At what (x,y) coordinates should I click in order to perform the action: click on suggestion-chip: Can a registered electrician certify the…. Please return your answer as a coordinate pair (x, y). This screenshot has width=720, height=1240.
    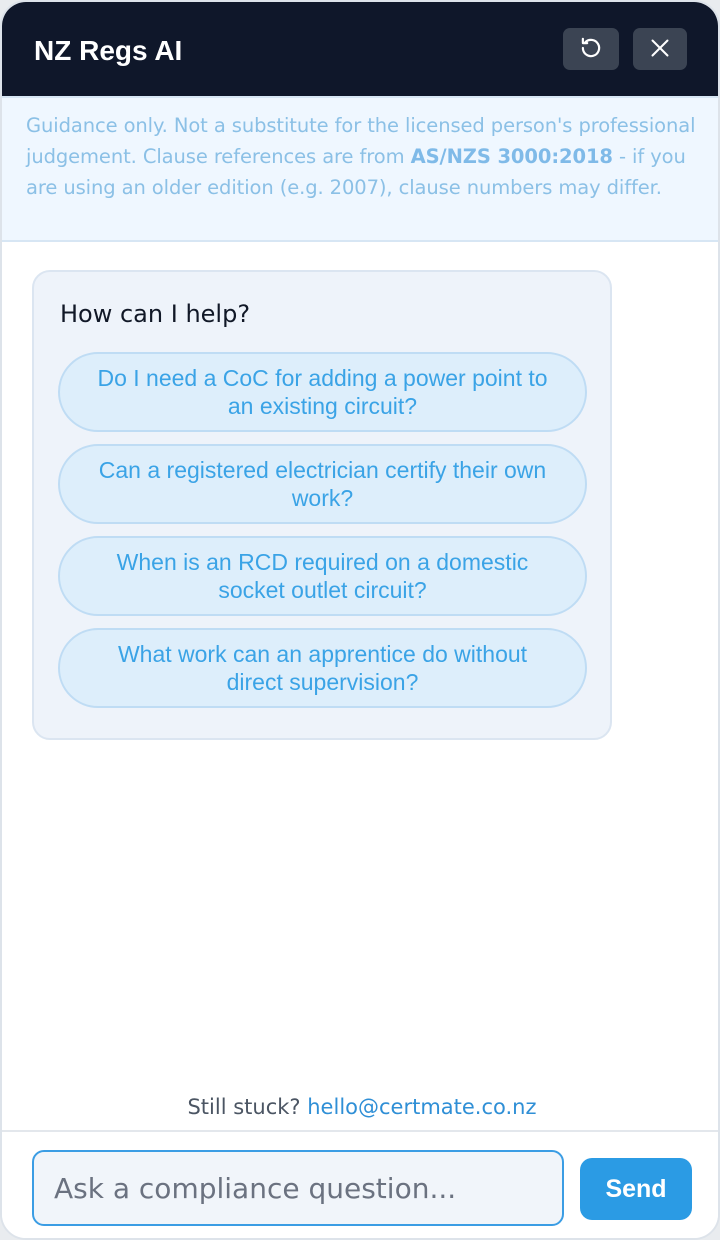
    Looking at the image, I should click on (322, 484).